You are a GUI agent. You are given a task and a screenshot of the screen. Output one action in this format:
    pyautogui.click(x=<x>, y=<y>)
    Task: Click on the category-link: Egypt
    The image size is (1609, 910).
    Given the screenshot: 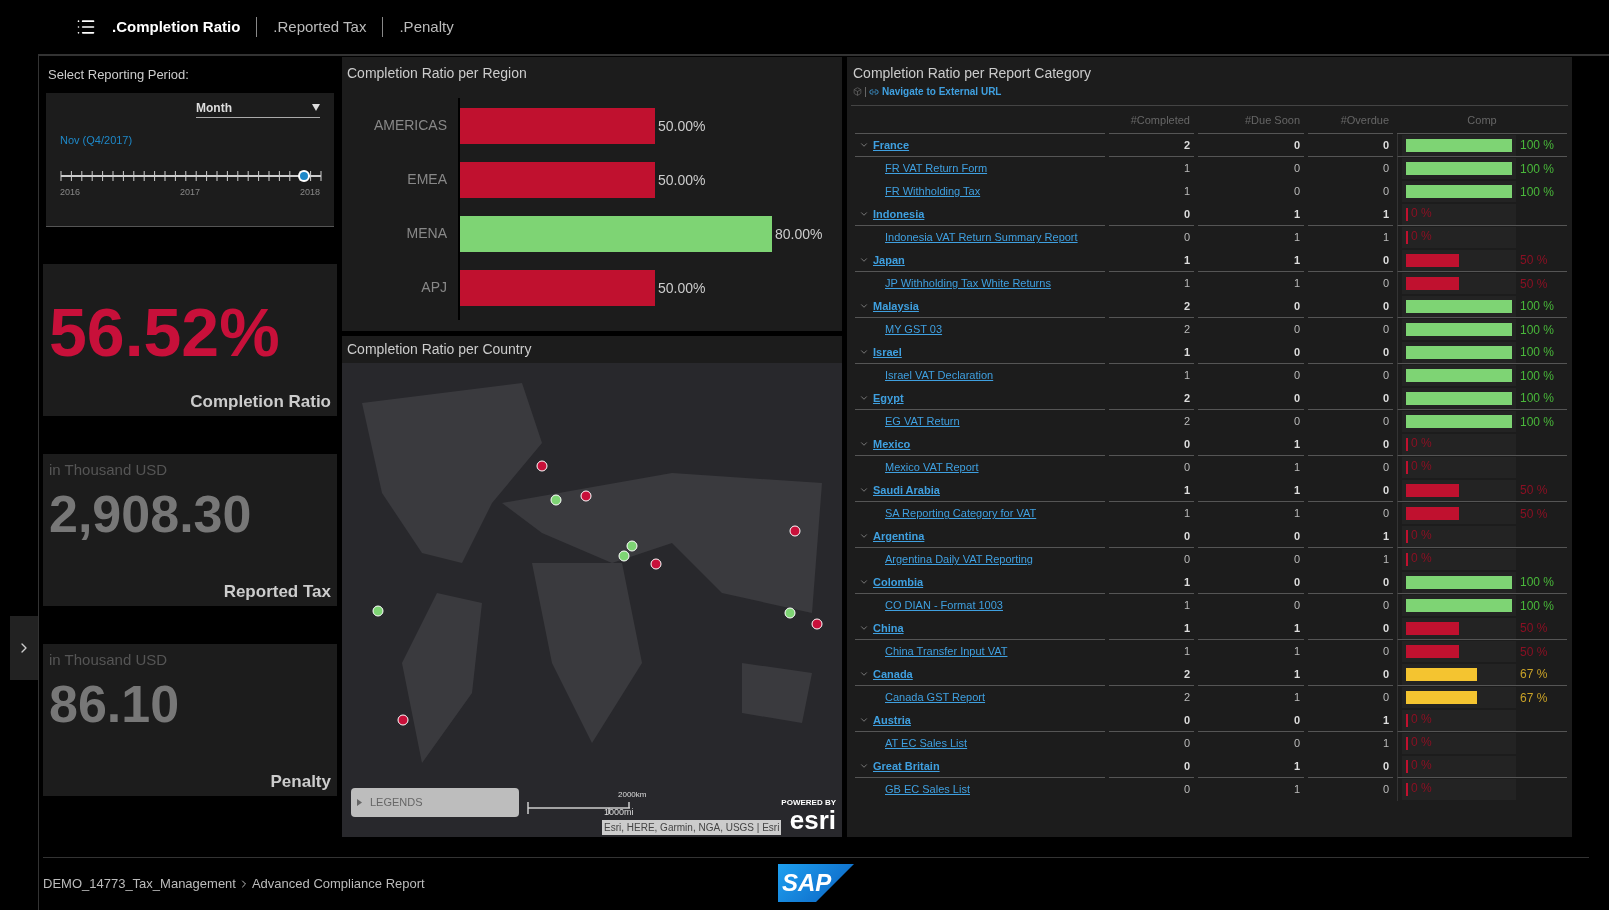 What is the action you would take?
    pyautogui.click(x=888, y=398)
    